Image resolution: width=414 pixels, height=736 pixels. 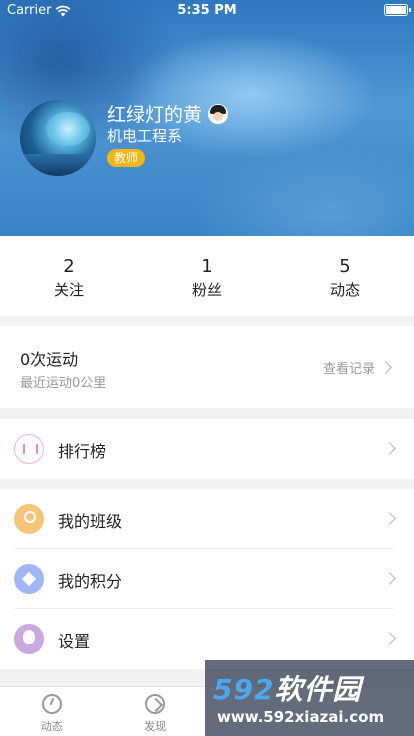 What do you see at coordinates (68, 129) in the screenshot?
I see `avatar-tree-art` at bounding box center [68, 129].